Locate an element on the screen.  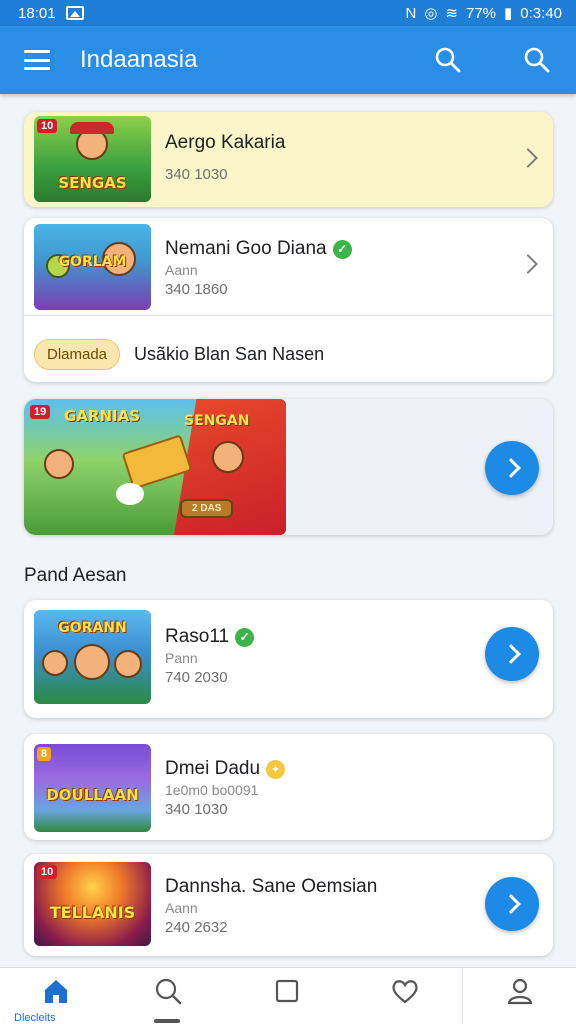
thumbnail-tag: 8 is located at coordinates (44, 754).